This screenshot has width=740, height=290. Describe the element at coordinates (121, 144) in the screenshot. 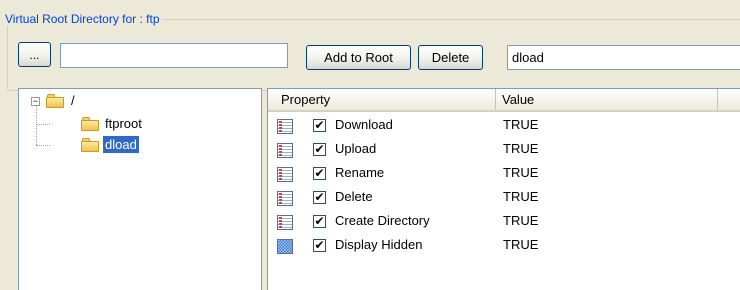

I see `tree-node-dload: dload` at that location.